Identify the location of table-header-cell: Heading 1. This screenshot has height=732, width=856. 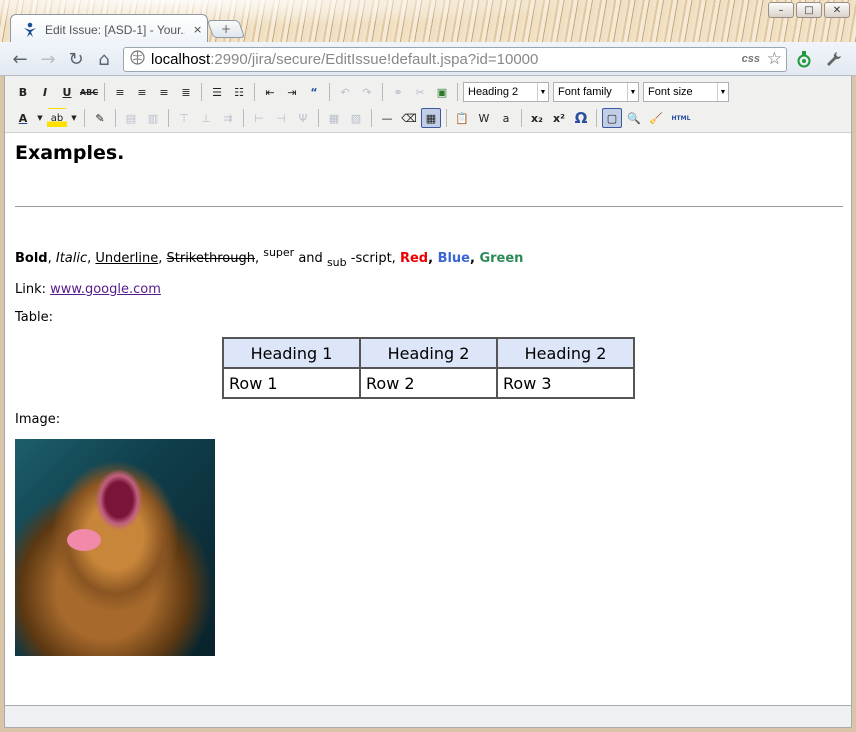
(291, 353).